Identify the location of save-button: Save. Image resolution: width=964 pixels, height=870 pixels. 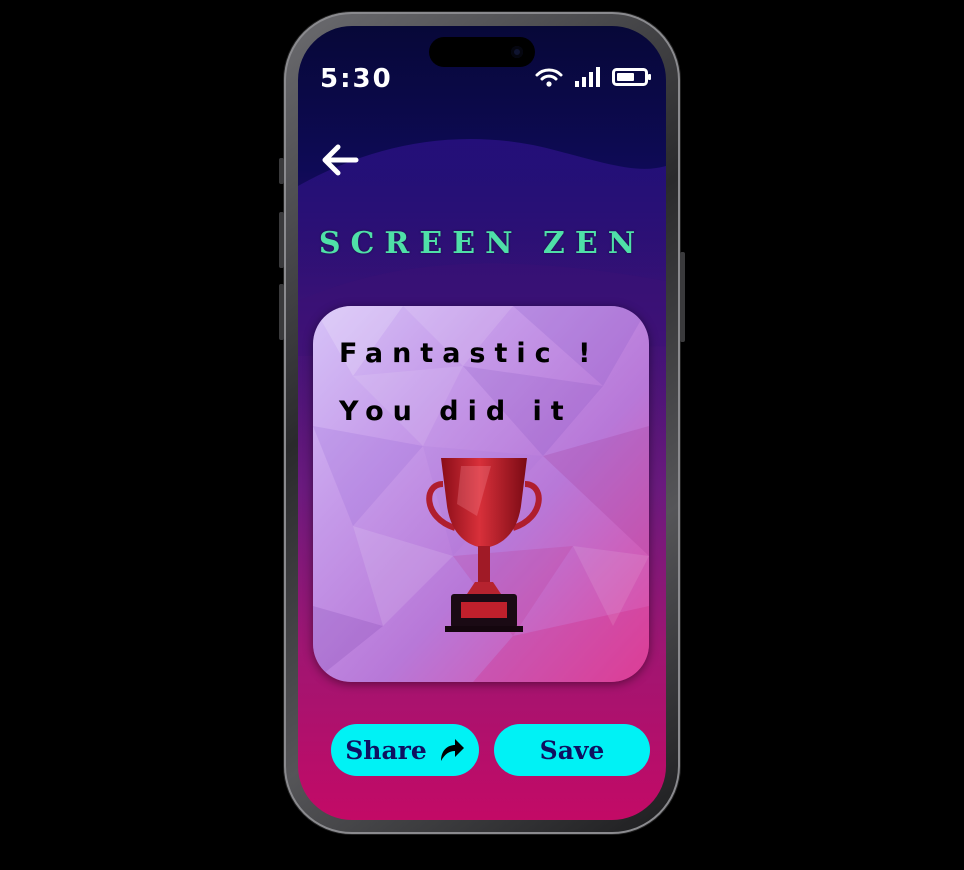
(572, 750).